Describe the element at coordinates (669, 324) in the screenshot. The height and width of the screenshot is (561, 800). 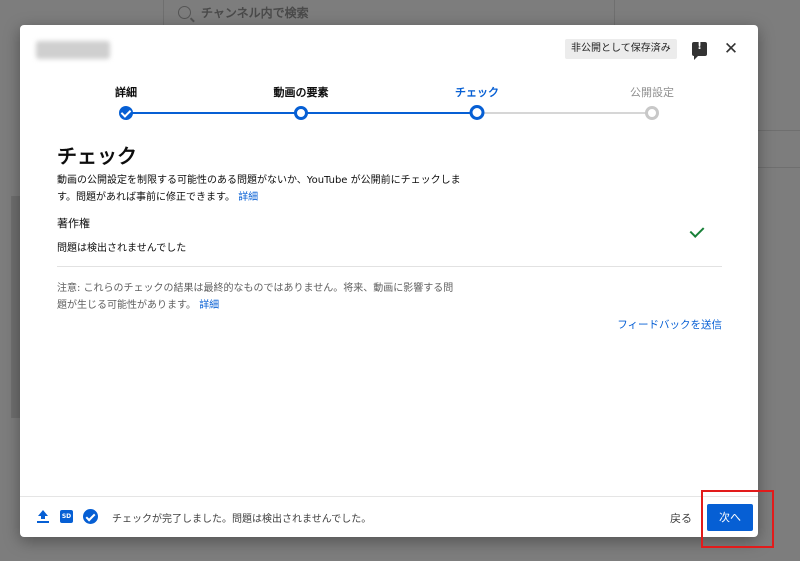
I see `send-feedback-link: フィードバックを送信` at that location.